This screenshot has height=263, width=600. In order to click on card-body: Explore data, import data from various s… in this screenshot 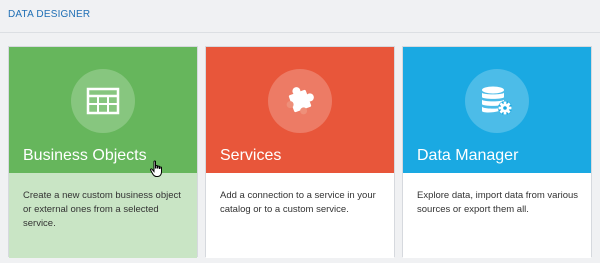, I will do `click(497, 215)`.